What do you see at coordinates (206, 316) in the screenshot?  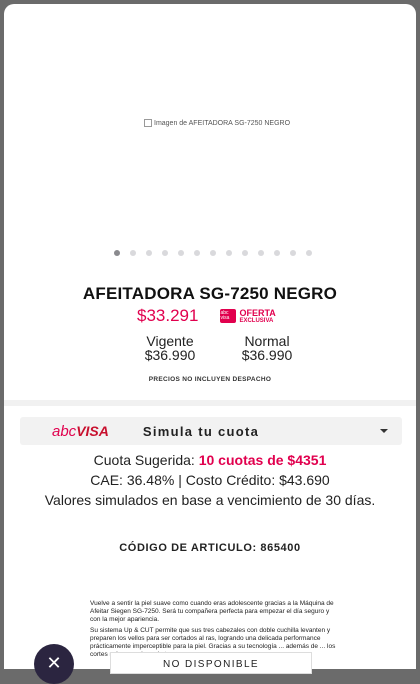 I see `price-row: $33.291 abc visa OFERTA EXCLUSIVA` at bounding box center [206, 316].